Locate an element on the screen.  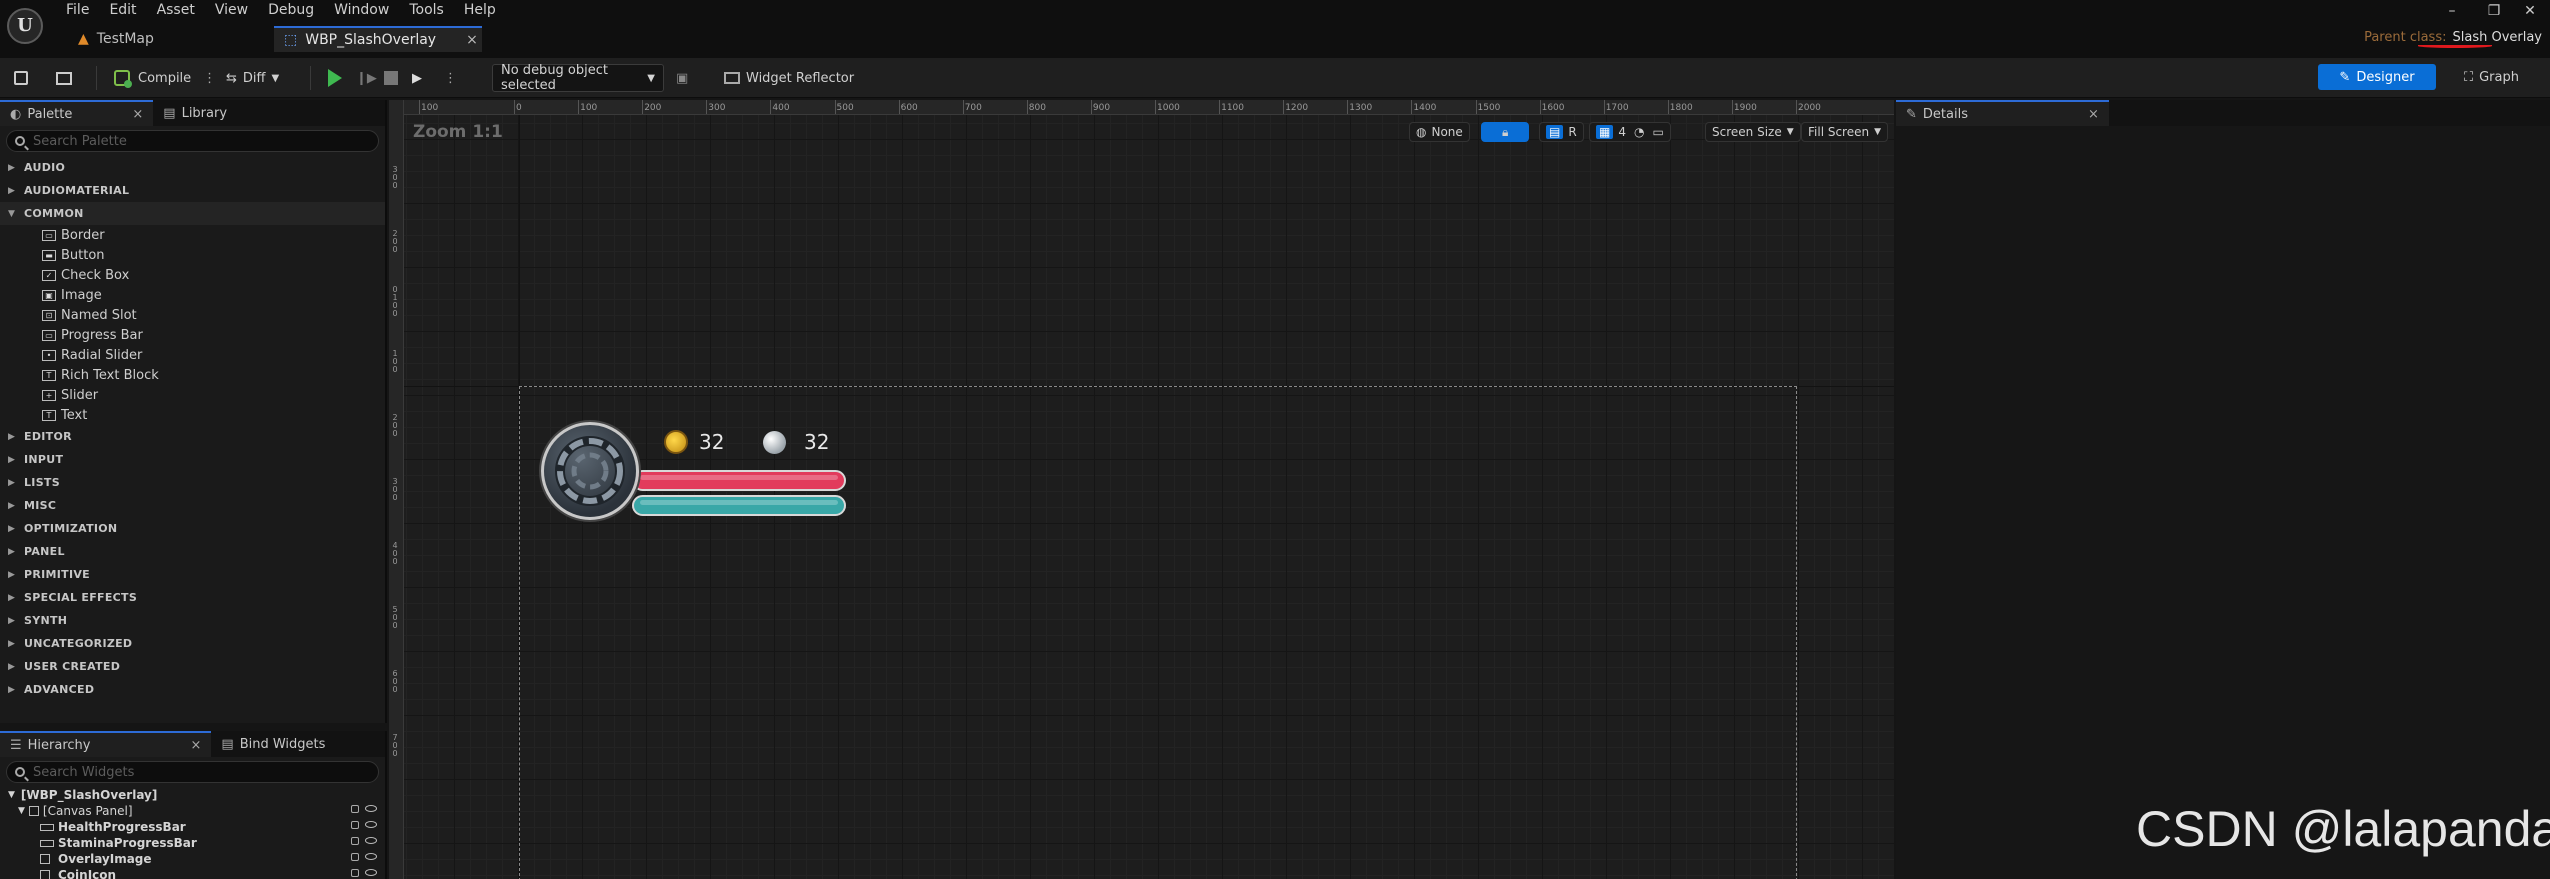
ruler-tick-label: 600 is located at coordinates (908, 107).